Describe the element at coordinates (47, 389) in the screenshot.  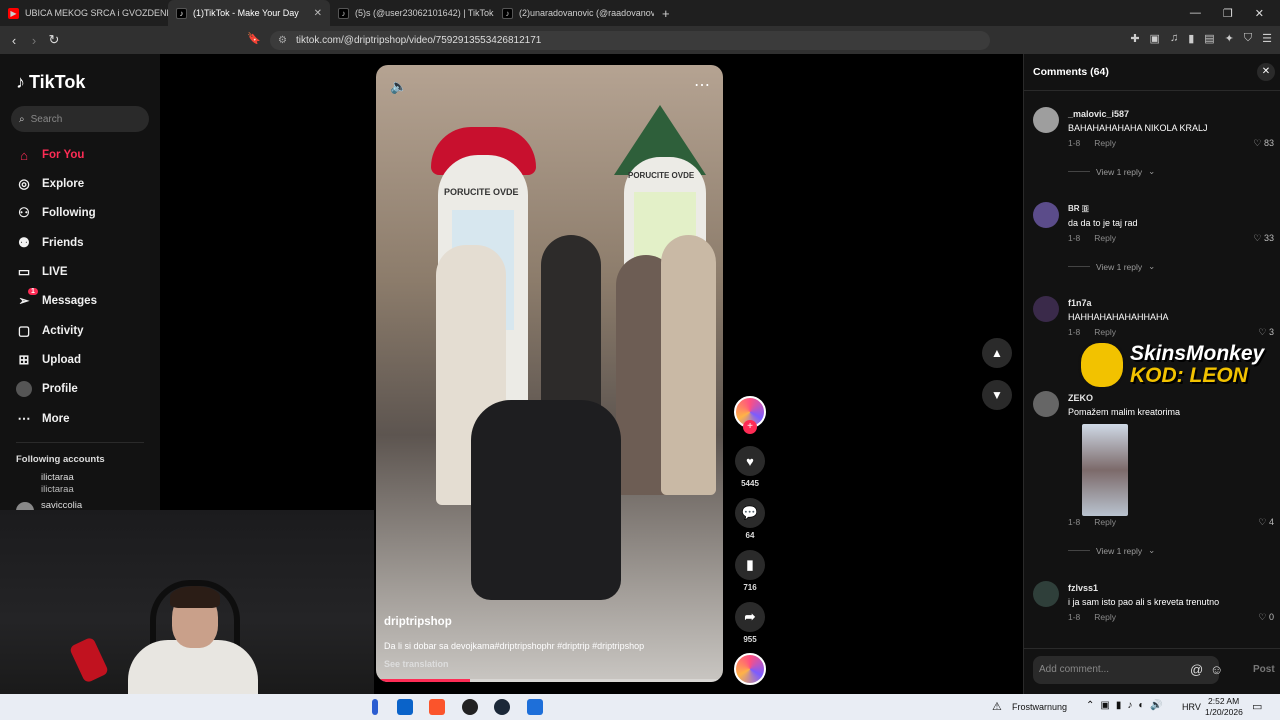
I see `nav-profile: Profile` at that location.